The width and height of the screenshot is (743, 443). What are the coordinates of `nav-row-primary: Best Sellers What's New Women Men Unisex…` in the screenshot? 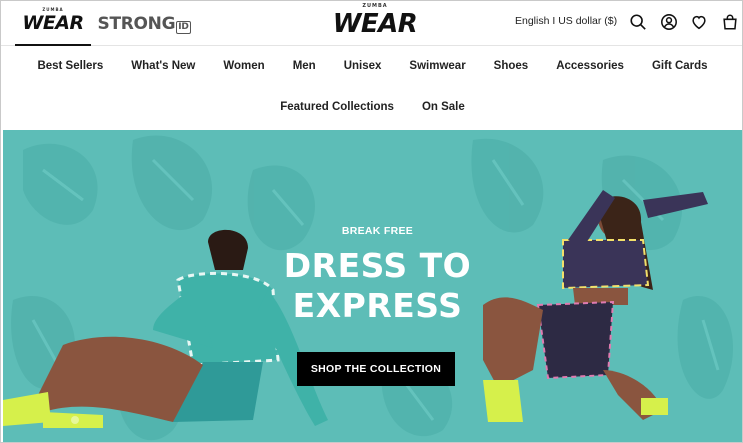 It's located at (371, 66).